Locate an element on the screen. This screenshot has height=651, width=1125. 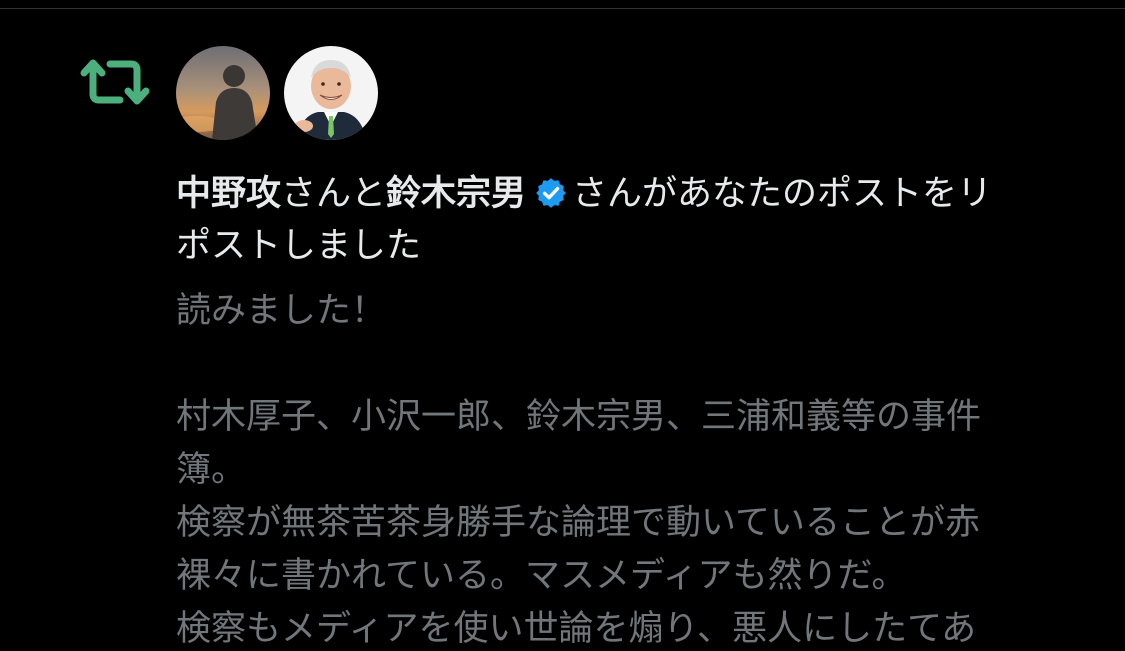
user2-name-link: 鈴木宗男 is located at coordinates (456, 194).